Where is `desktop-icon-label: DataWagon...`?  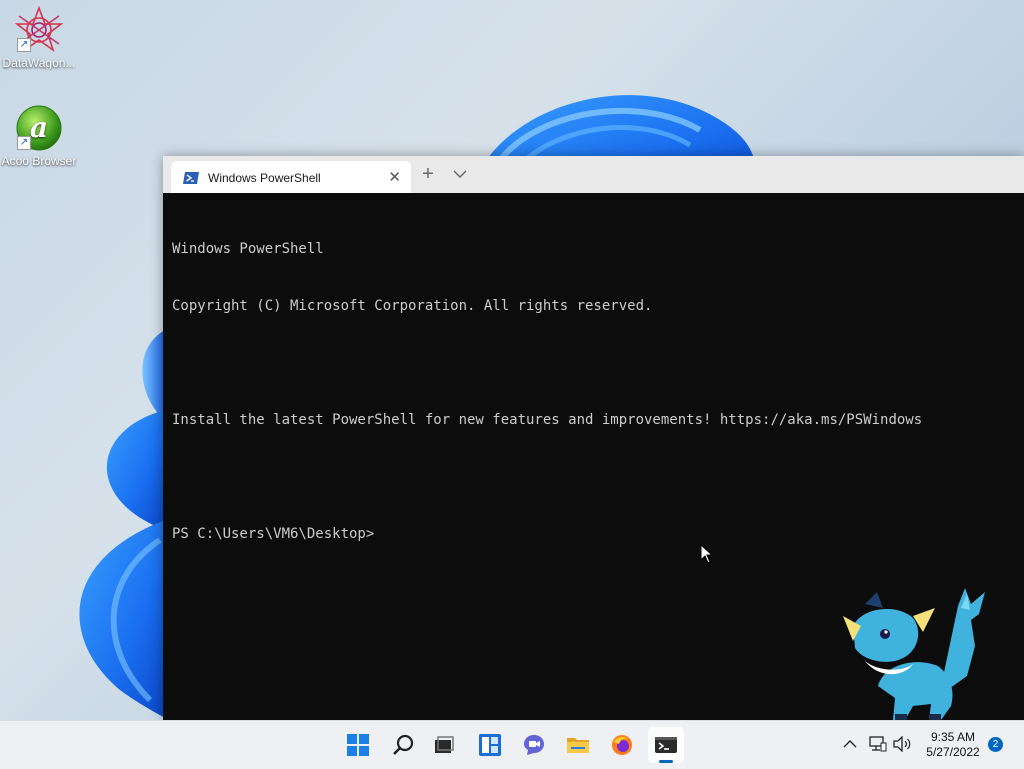 desktop-icon-label: DataWagon... is located at coordinates (39, 63).